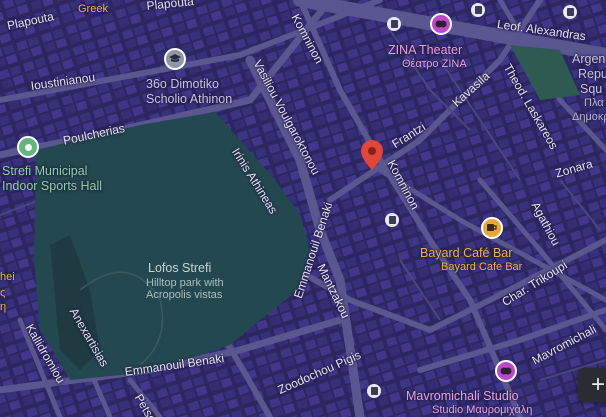 The width and height of the screenshot is (606, 417). I want to click on sports-hall-icon, so click(28, 147).